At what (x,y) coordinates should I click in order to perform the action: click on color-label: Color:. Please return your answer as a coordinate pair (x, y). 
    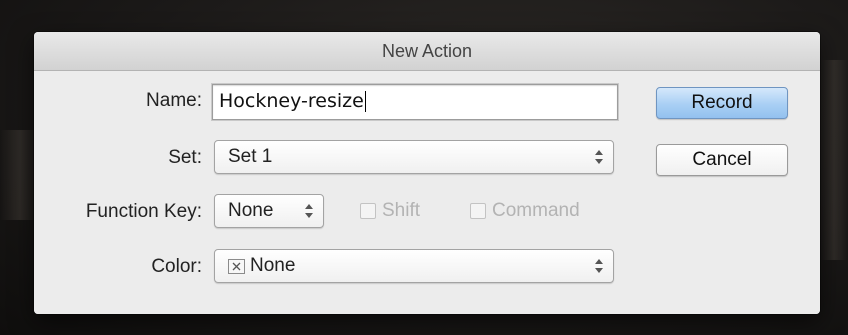
    Looking at the image, I should click on (176, 266).